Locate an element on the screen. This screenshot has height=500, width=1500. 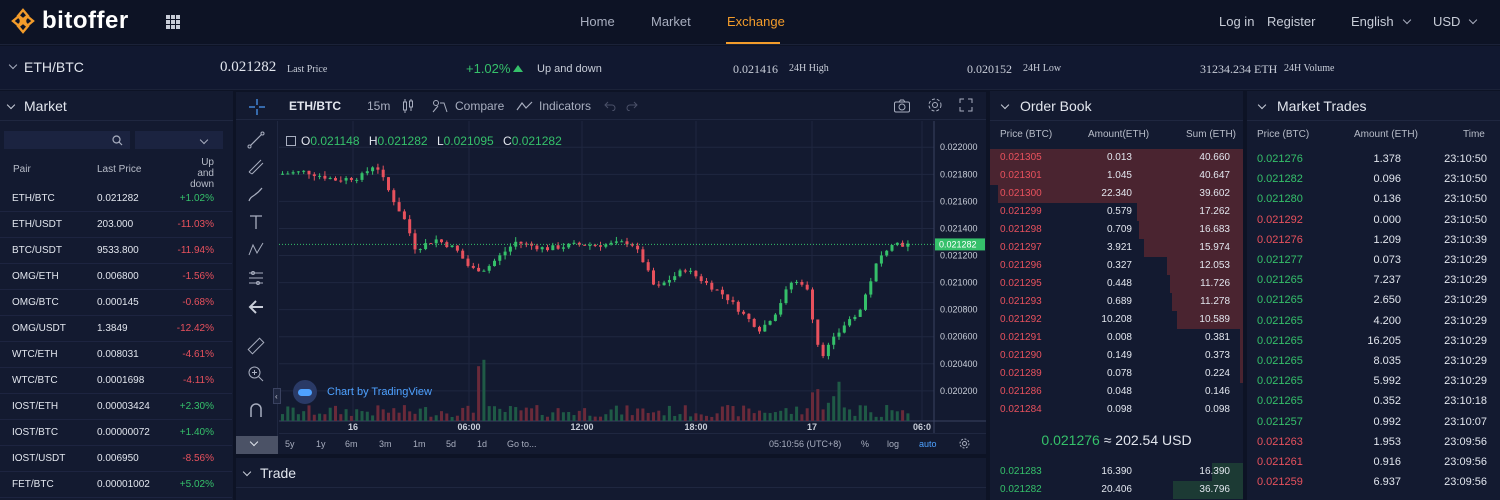
ask-row: 0.021290 0.149 0.373 is located at coordinates (1116, 356).